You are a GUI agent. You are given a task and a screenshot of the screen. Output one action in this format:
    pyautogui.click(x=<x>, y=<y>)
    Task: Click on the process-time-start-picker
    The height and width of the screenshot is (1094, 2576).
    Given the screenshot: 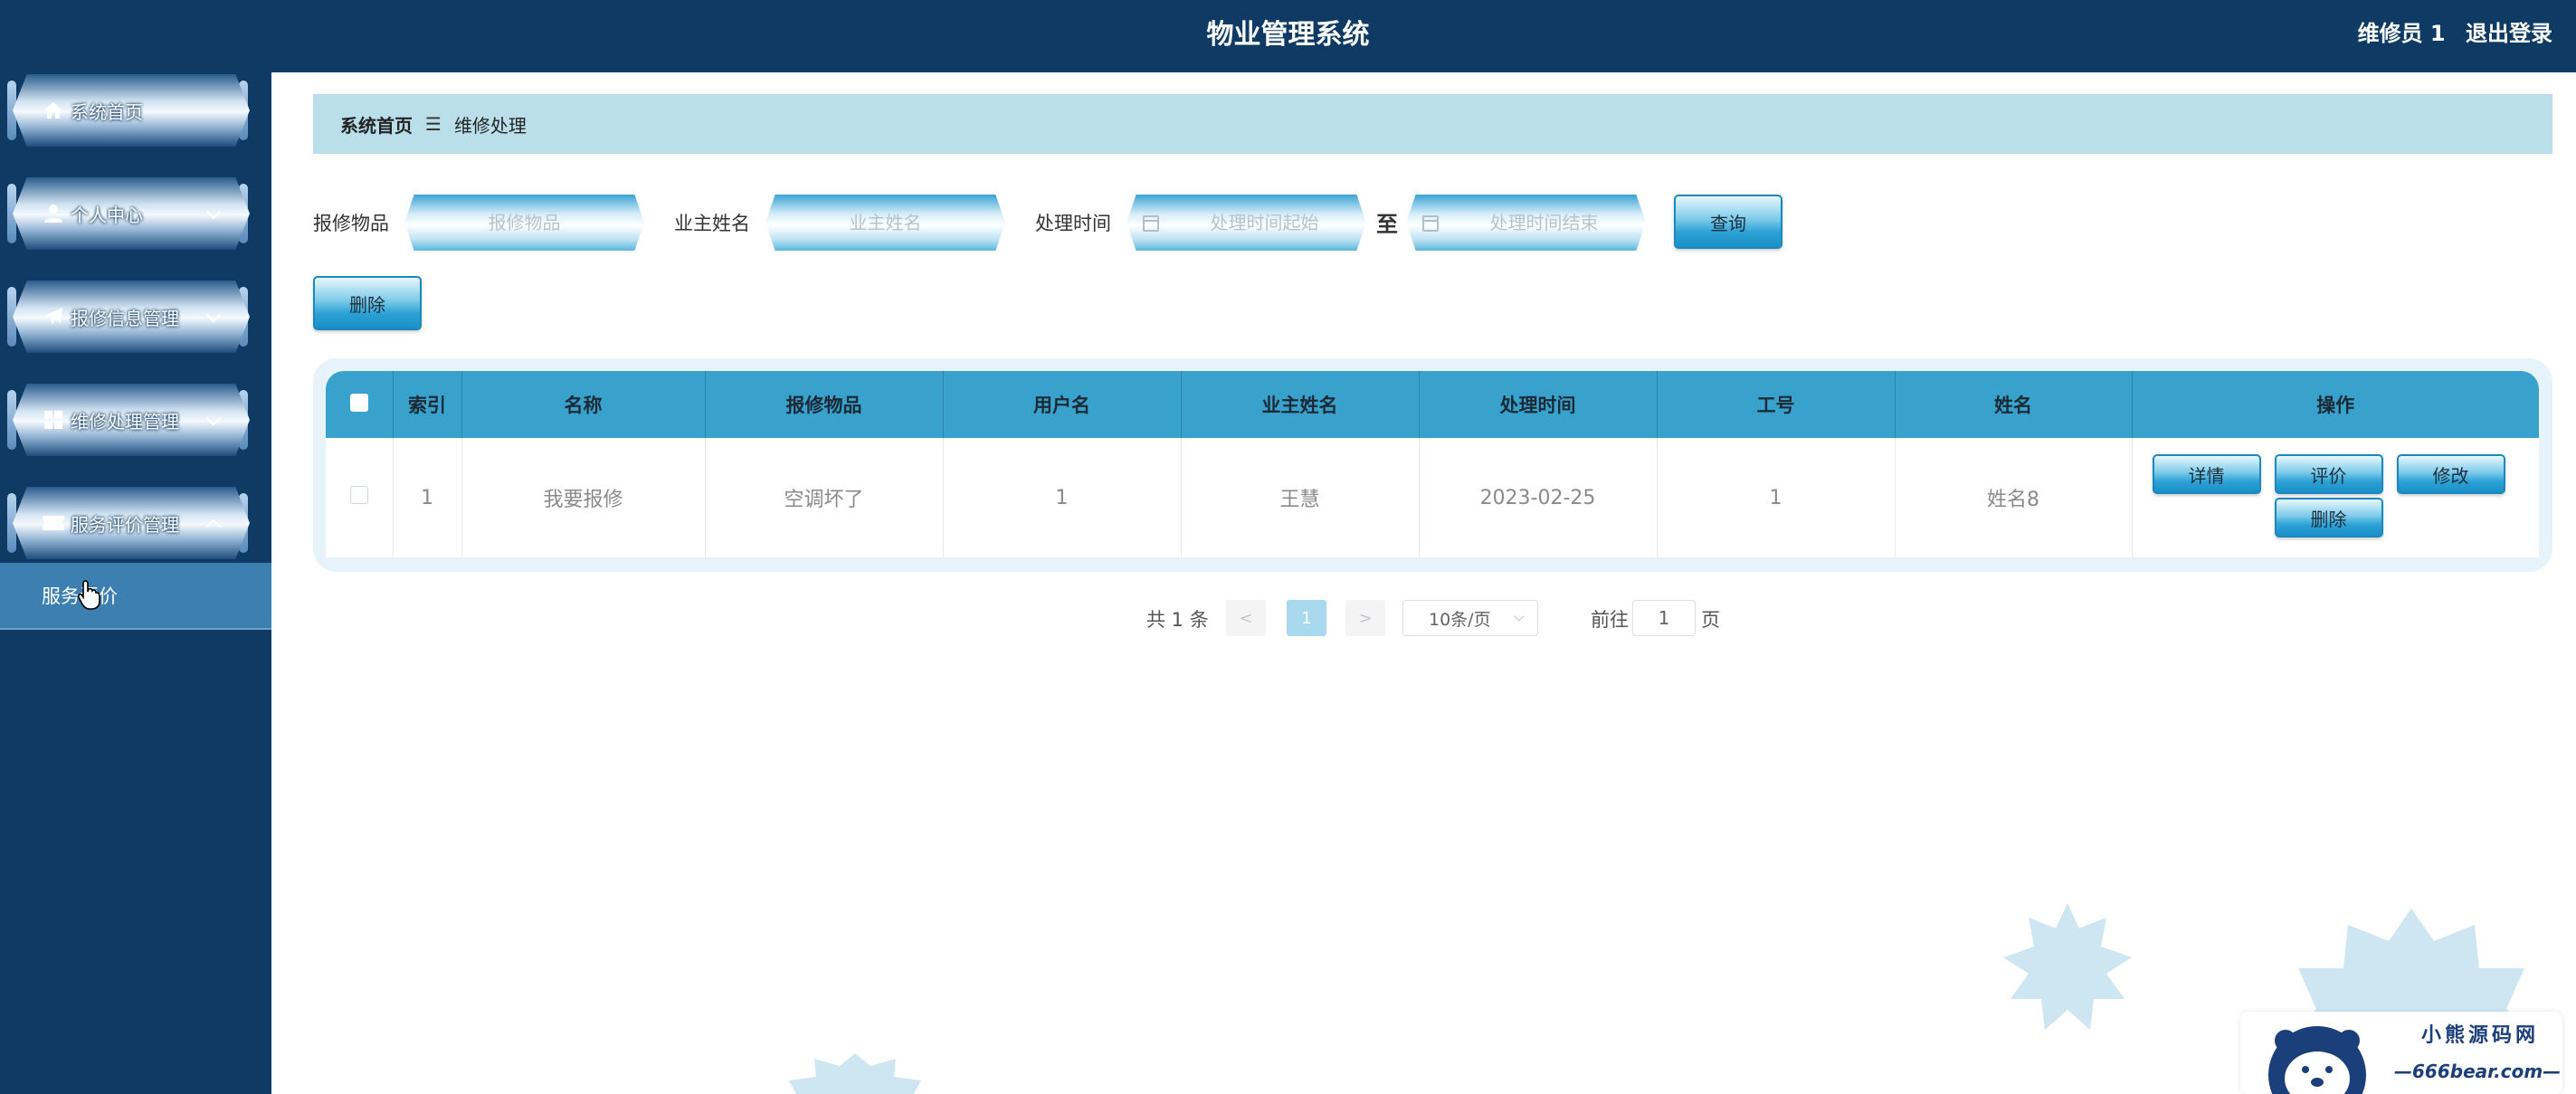 What is the action you would take?
    pyautogui.click(x=1246, y=223)
    